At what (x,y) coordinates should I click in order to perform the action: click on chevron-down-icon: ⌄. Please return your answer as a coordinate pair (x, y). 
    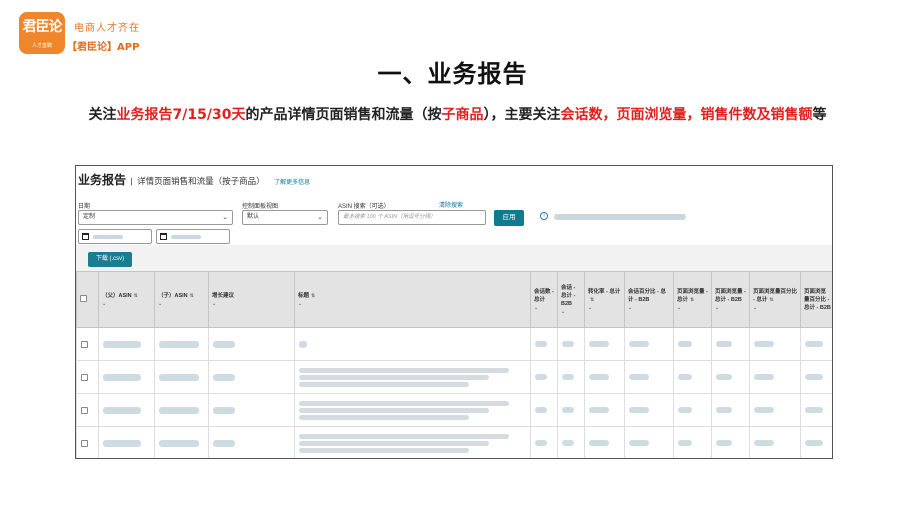
    Looking at the image, I should click on (225, 217).